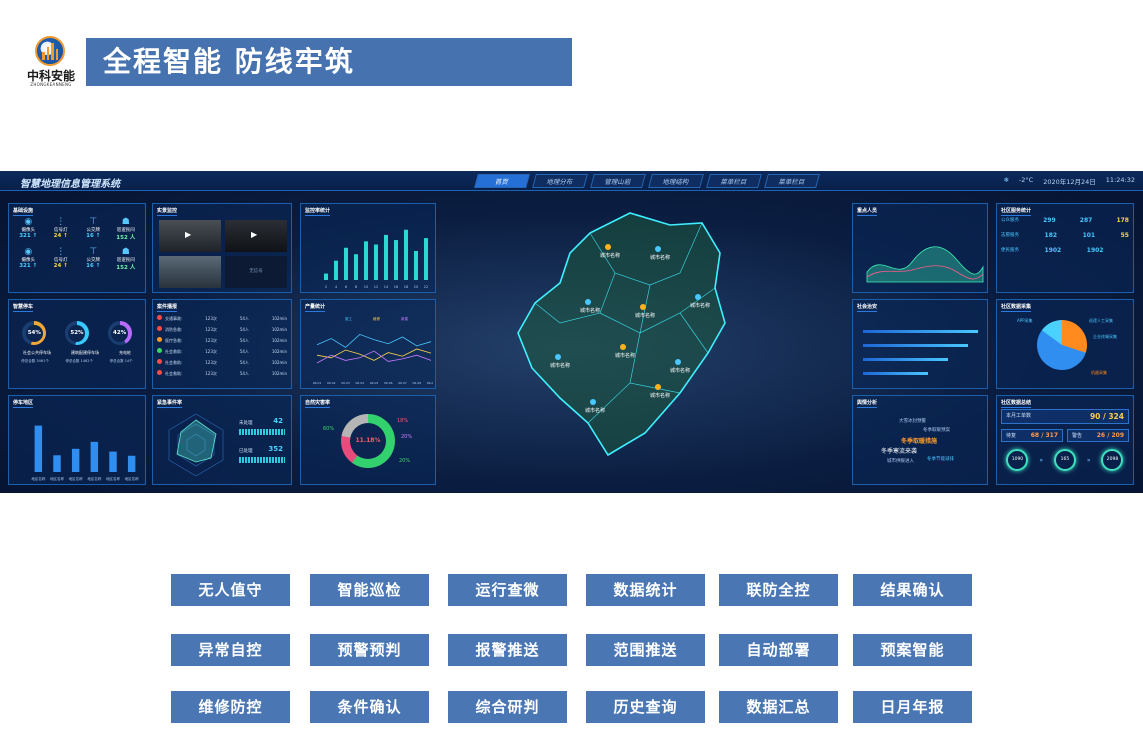 This screenshot has height=745, width=1143. What do you see at coordinates (368, 441) in the screenshot?
I see `disaster-center: 11.18%` at bounding box center [368, 441].